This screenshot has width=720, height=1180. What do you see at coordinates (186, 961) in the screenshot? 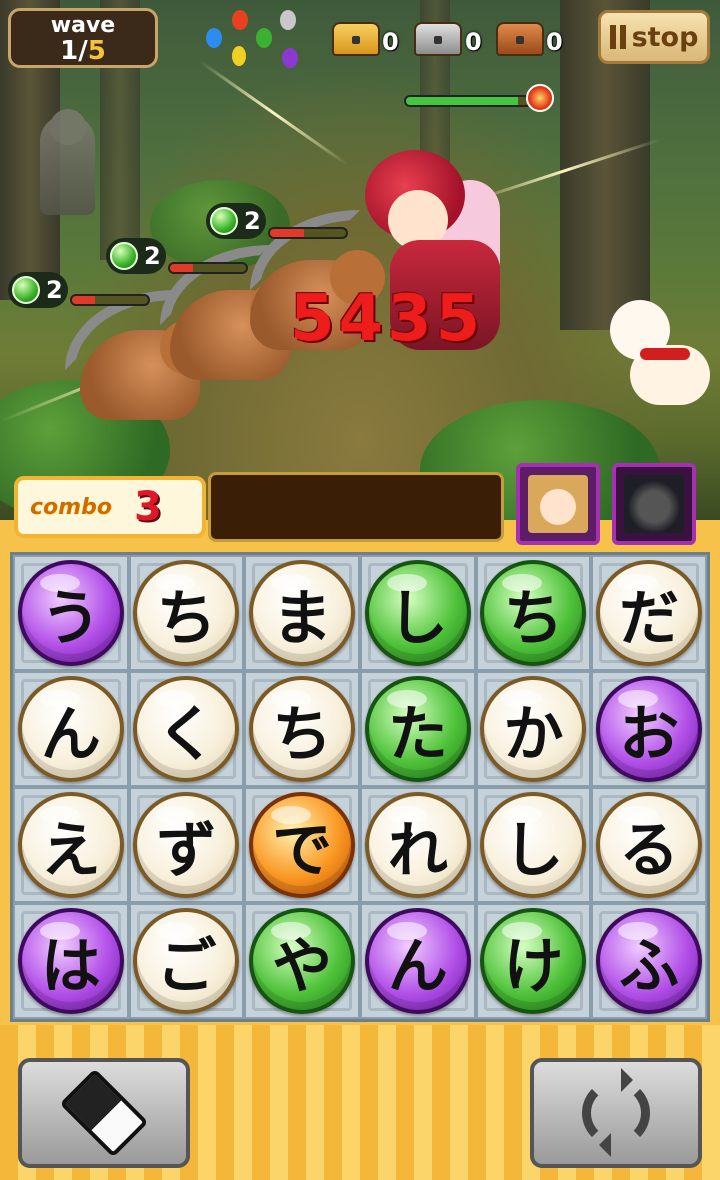
I see `letter-tile: ご` at bounding box center [186, 961].